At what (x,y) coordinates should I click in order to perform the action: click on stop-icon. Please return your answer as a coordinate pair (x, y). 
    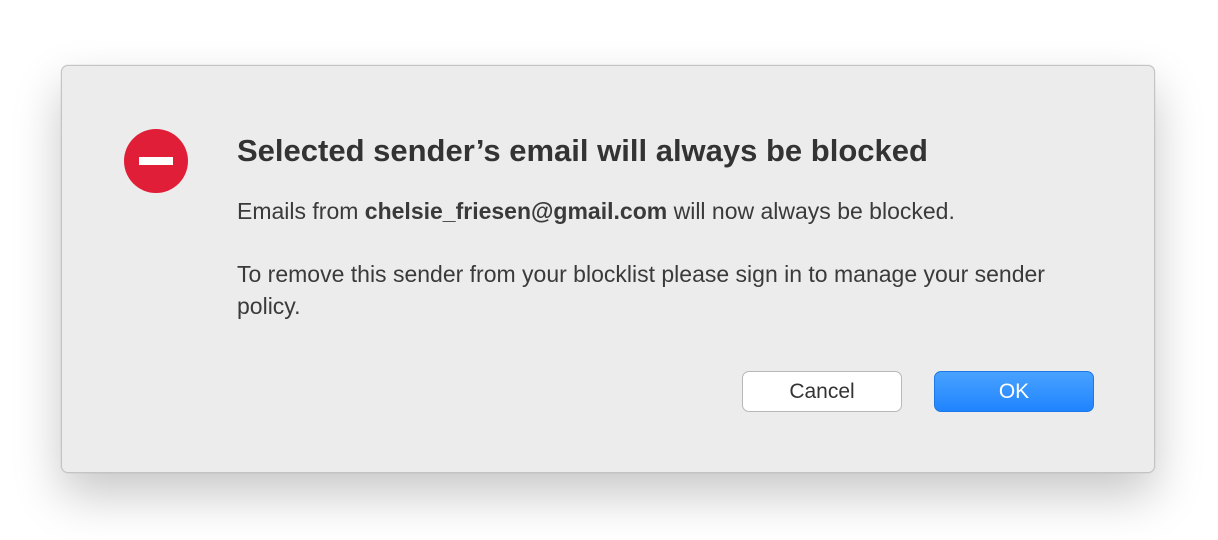
    Looking at the image, I should click on (156, 161).